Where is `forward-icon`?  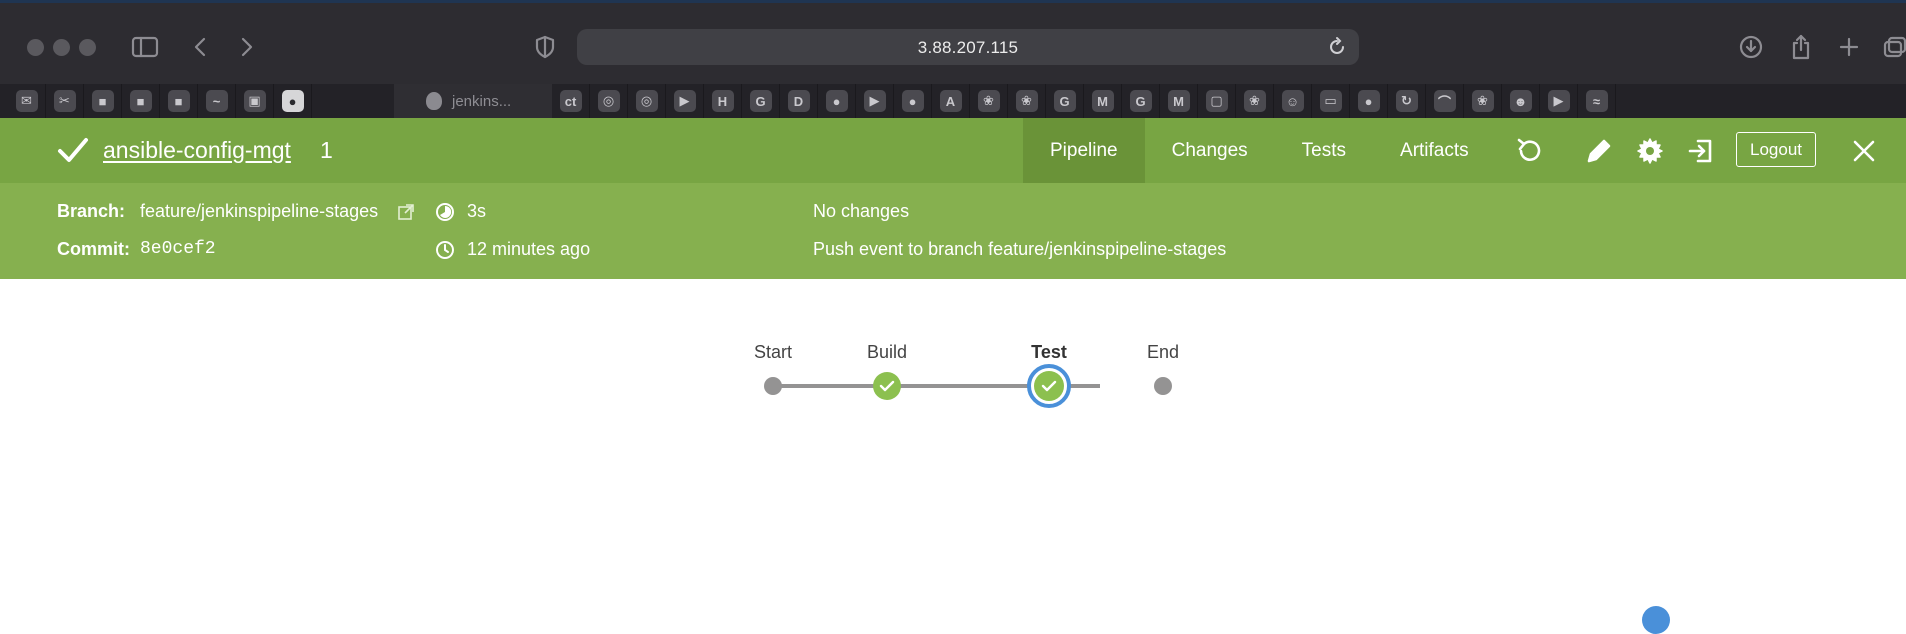
forward-icon is located at coordinates (247, 47).